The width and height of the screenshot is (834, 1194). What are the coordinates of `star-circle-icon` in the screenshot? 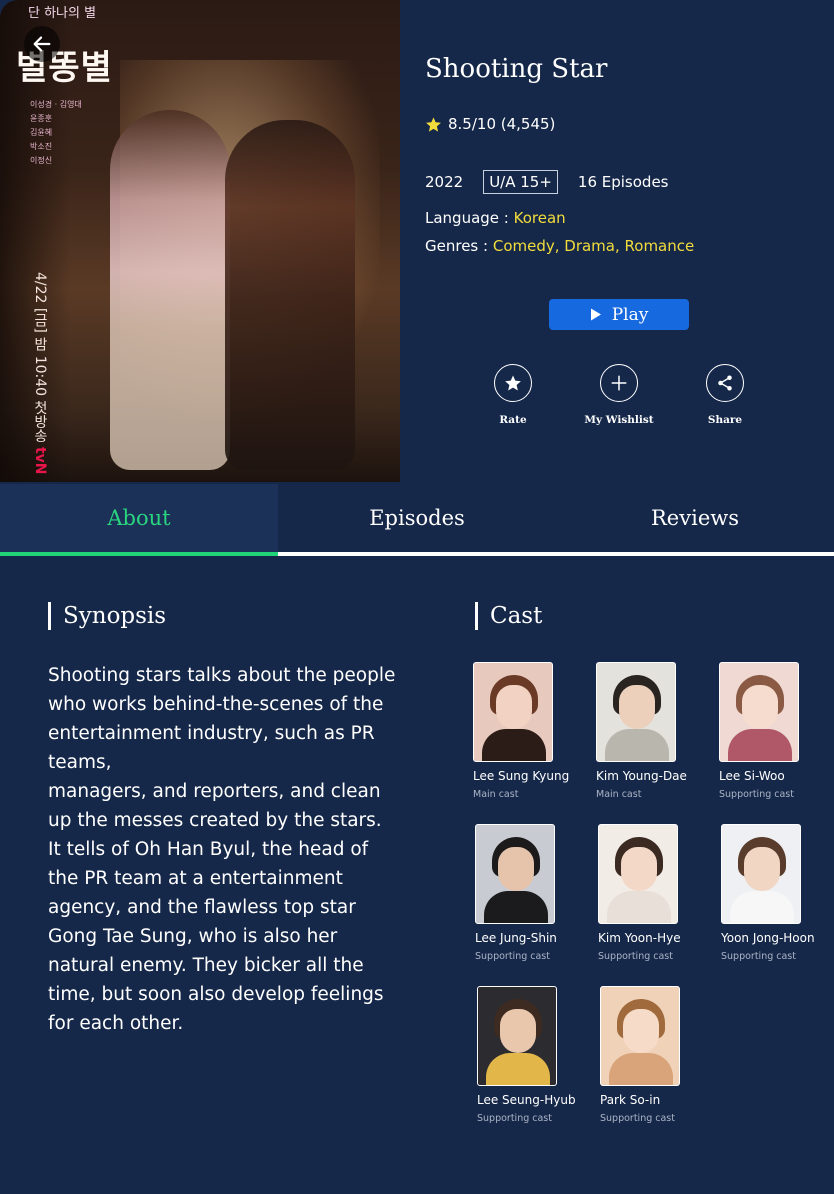 It's located at (513, 383).